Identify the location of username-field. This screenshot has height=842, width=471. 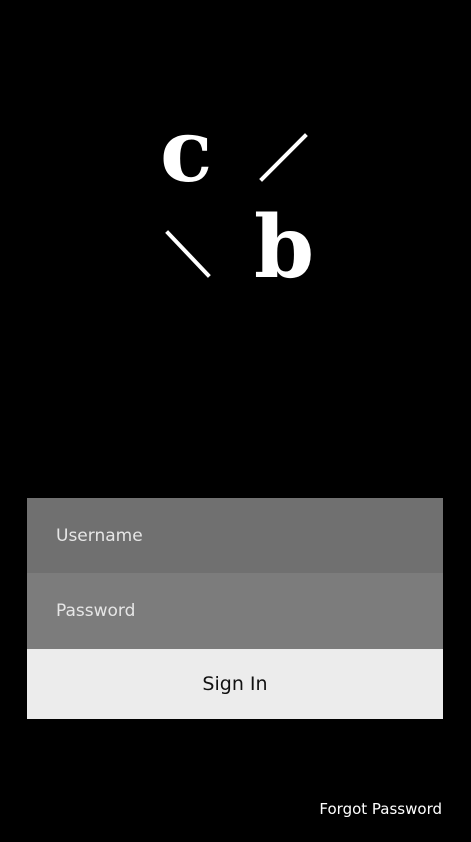
(235, 535).